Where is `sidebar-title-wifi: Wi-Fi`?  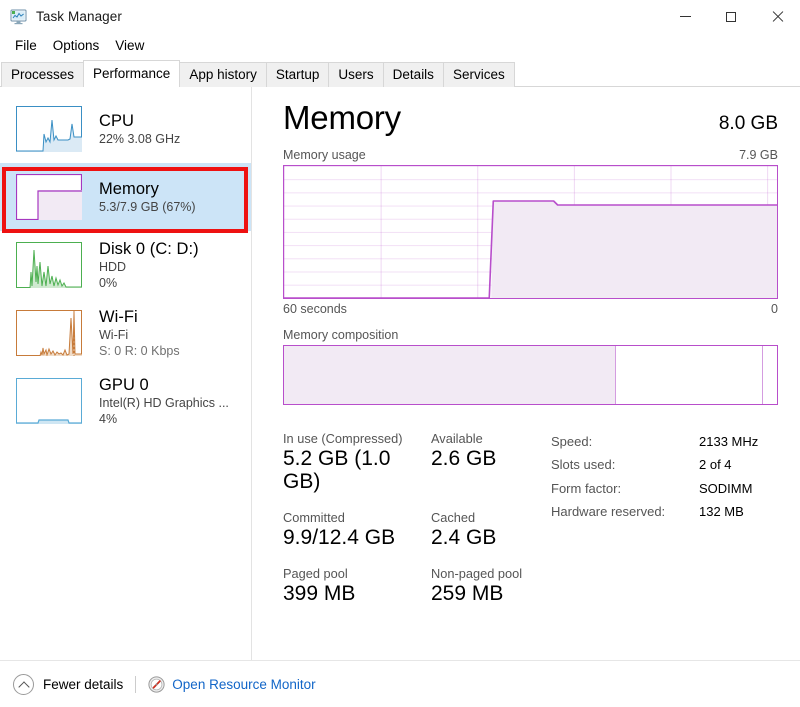 sidebar-title-wifi: Wi-Fi is located at coordinates (118, 316).